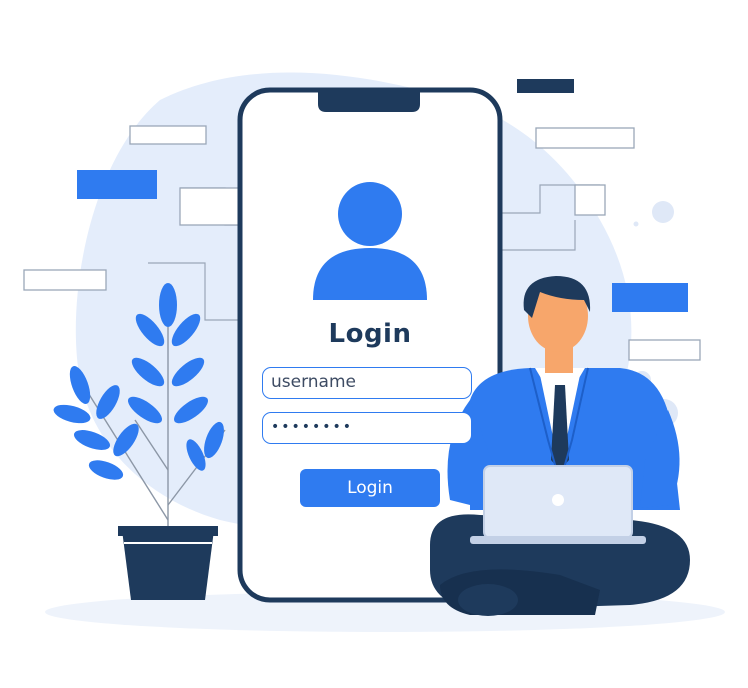  What do you see at coordinates (367, 383) in the screenshot?
I see `username-input: username` at bounding box center [367, 383].